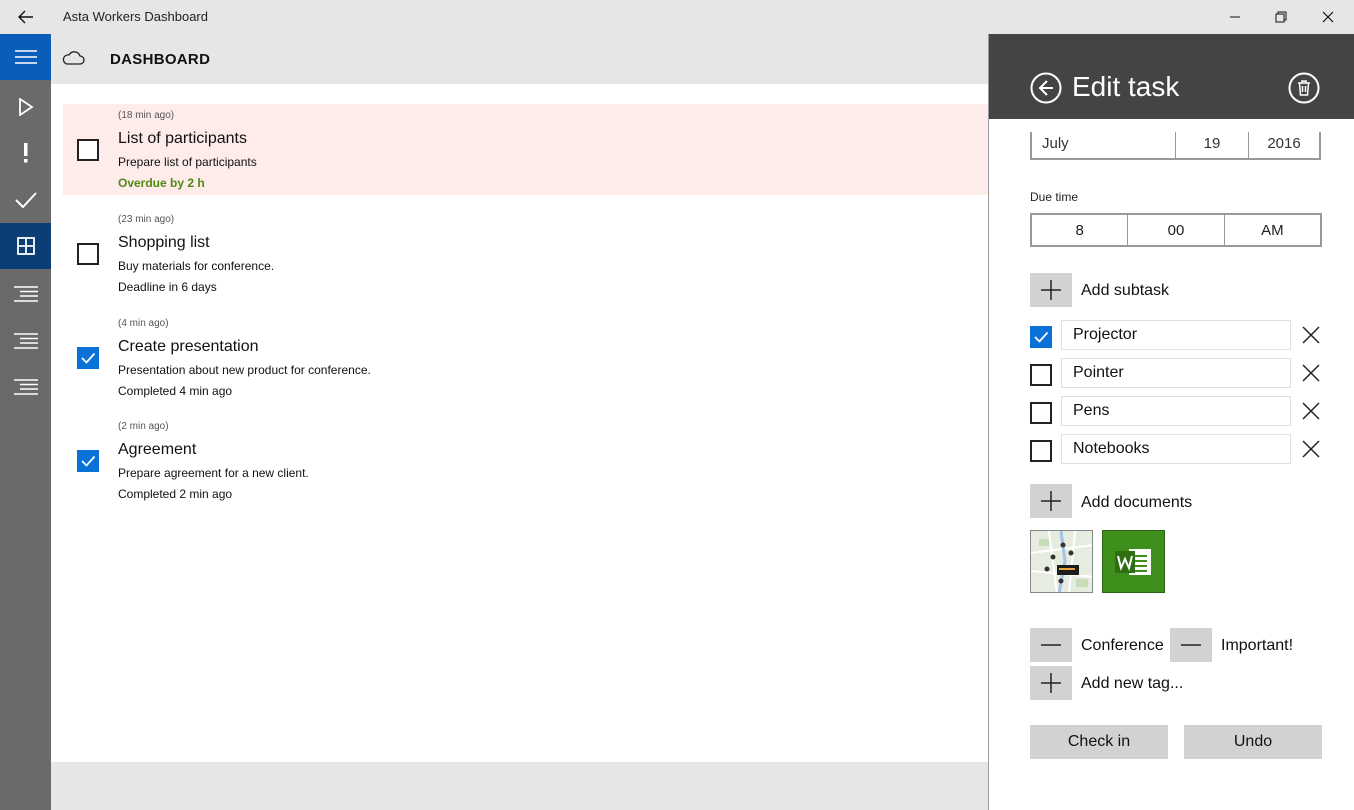 The width and height of the screenshot is (1354, 810). What do you see at coordinates (73, 60) in the screenshot?
I see `cloud-icon` at bounding box center [73, 60].